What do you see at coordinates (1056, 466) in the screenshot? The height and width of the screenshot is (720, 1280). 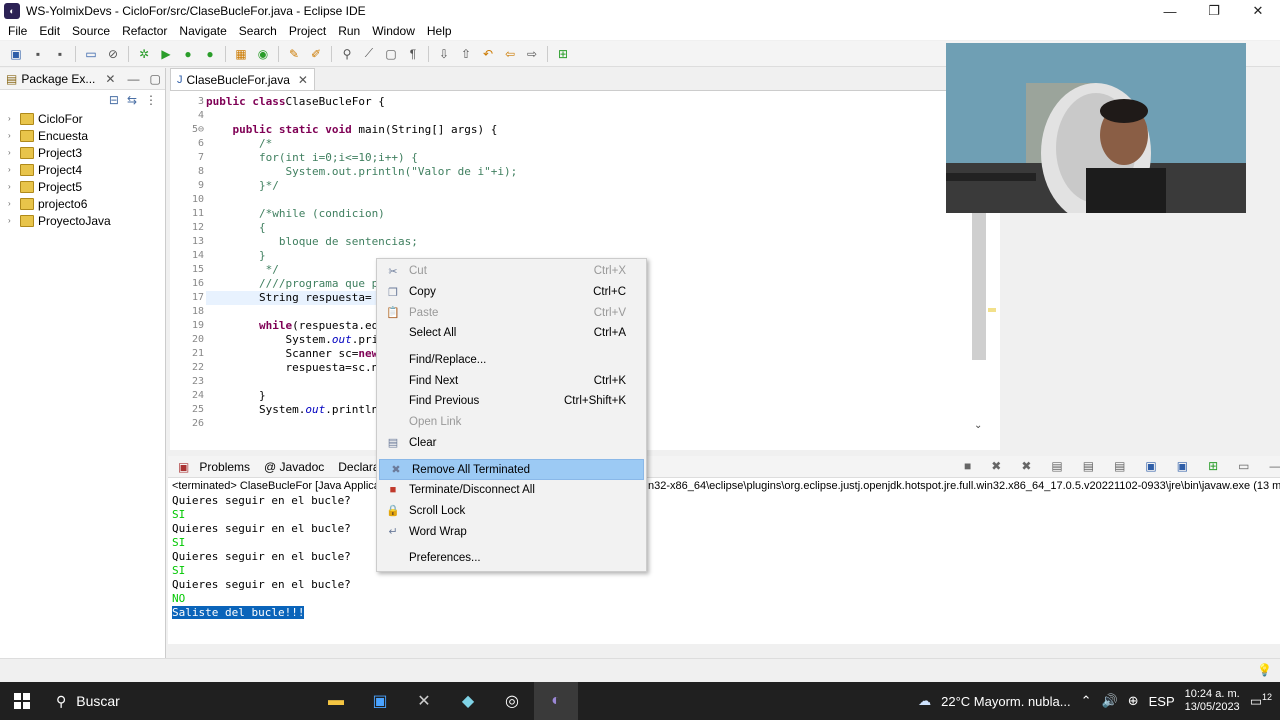 I see `scroll-lock-icon: ▤` at bounding box center [1056, 466].